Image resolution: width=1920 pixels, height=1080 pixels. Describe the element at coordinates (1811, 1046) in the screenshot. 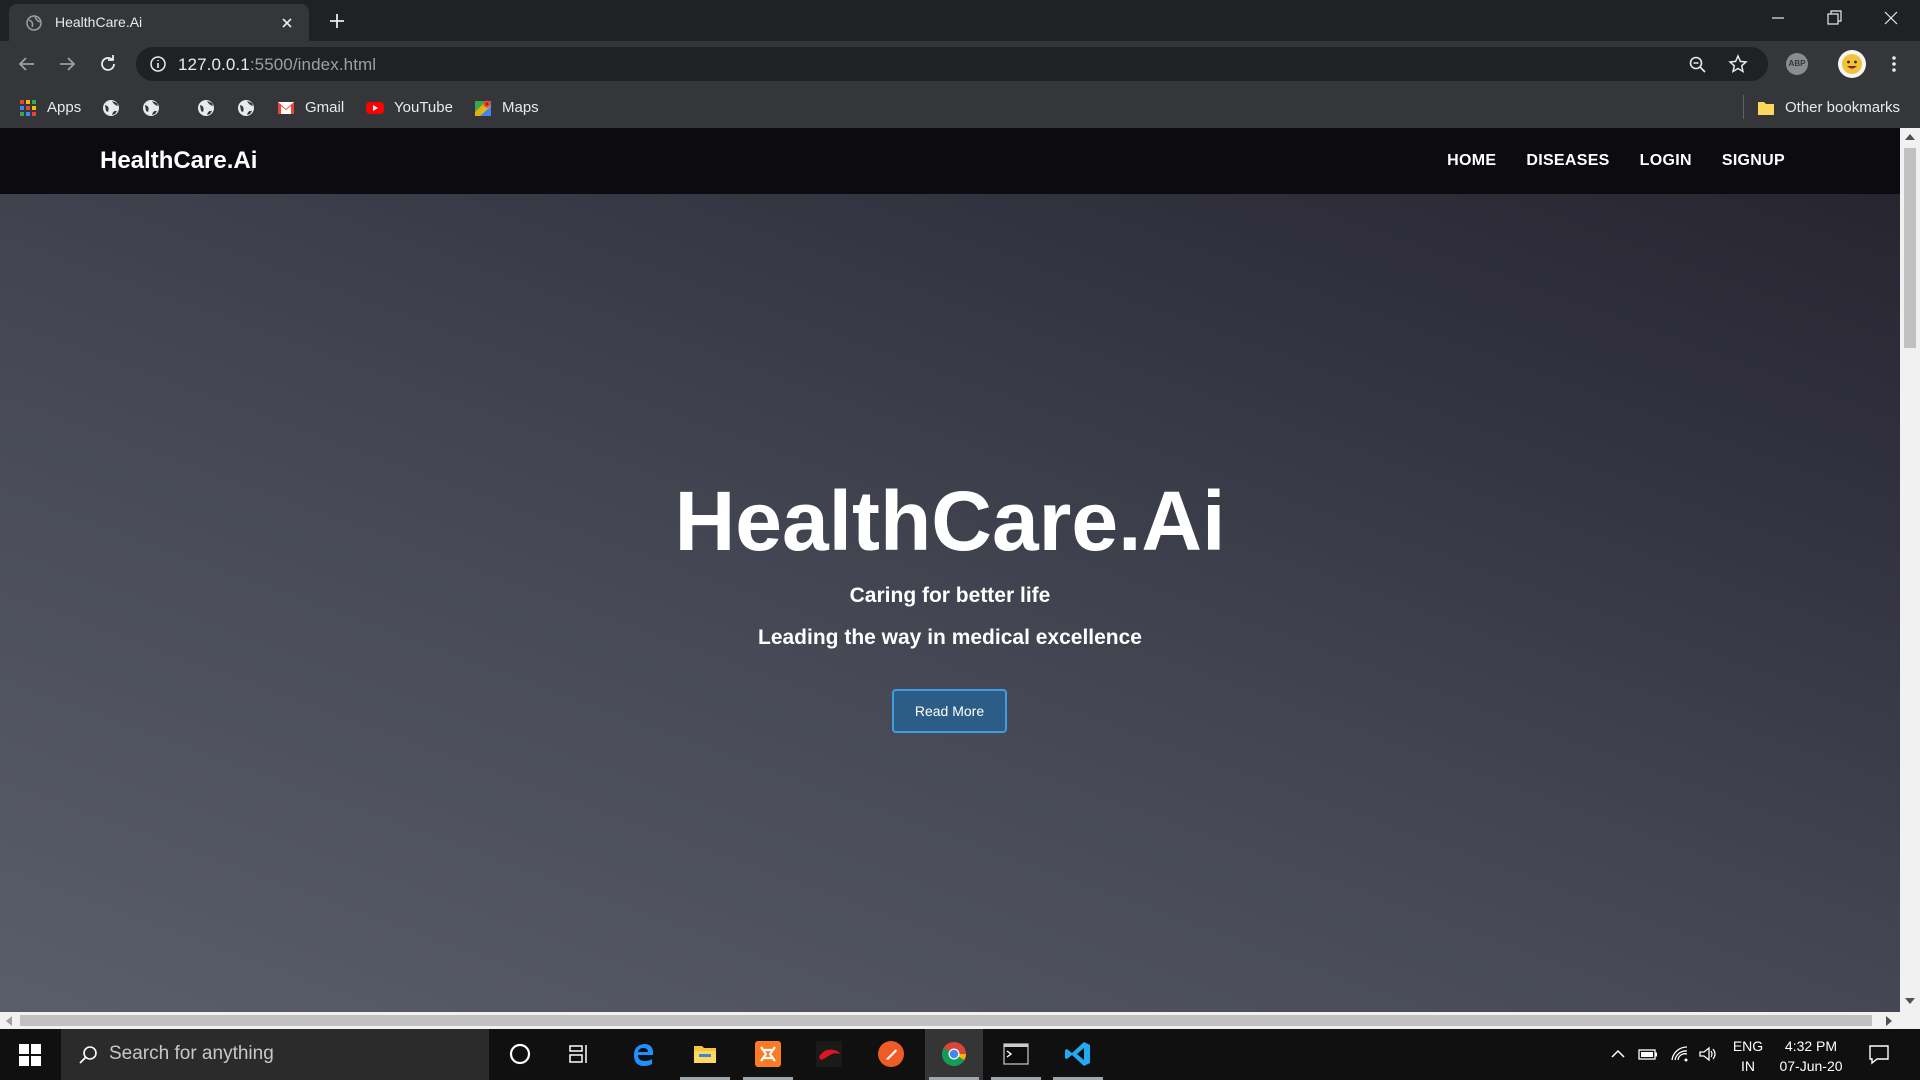

I see `clock-time: 4:32 PM` at that location.